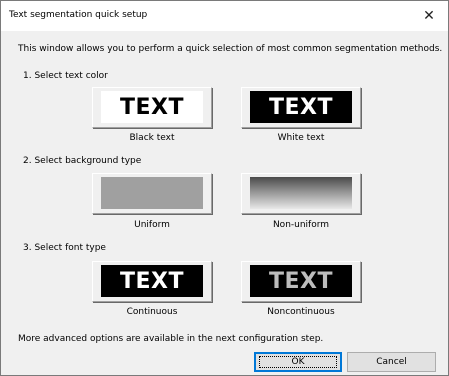 The height and width of the screenshot is (376, 449). I want to click on ok-button: OK, so click(298, 362).